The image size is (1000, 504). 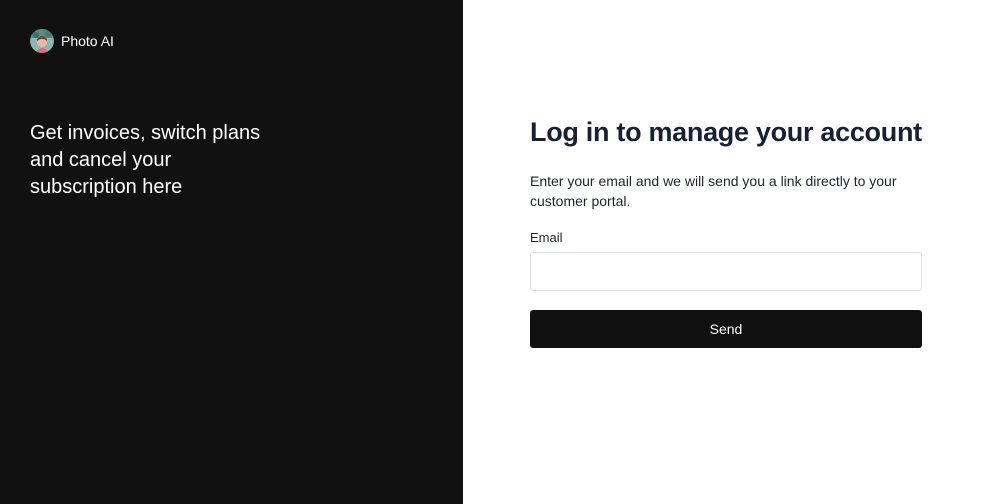 What do you see at coordinates (726, 329) in the screenshot?
I see `send-button: Send` at bounding box center [726, 329].